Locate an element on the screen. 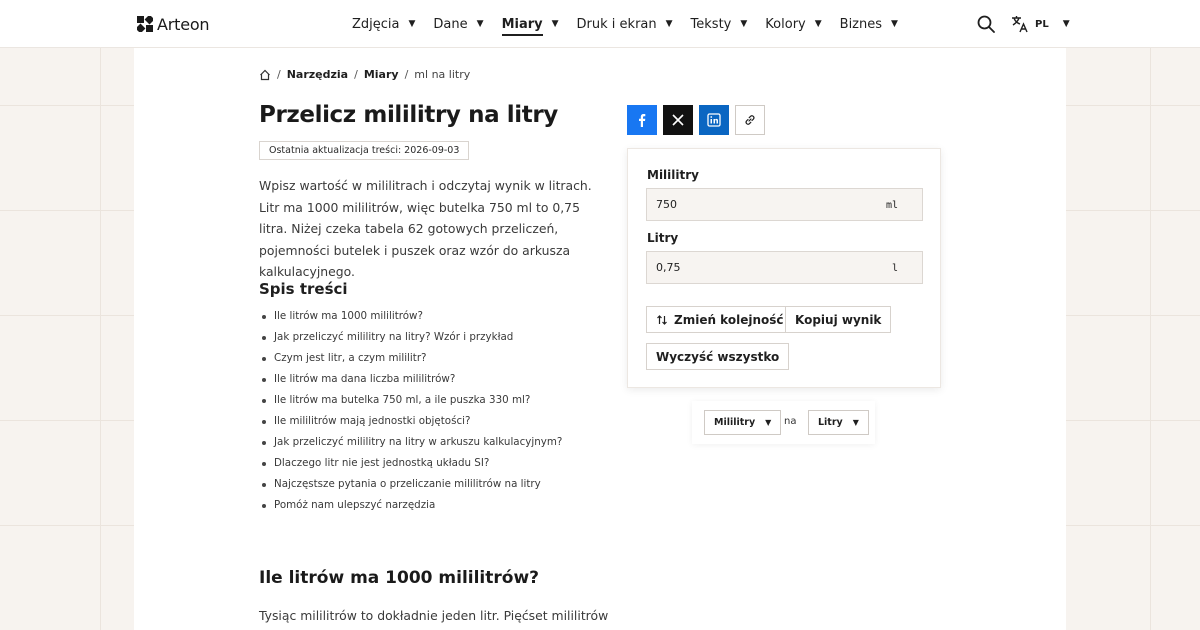 This screenshot has height=630, width=1200. breadcrumb: / Narzędzia / Miary / ml na litry is located at coordinates (364, 74).